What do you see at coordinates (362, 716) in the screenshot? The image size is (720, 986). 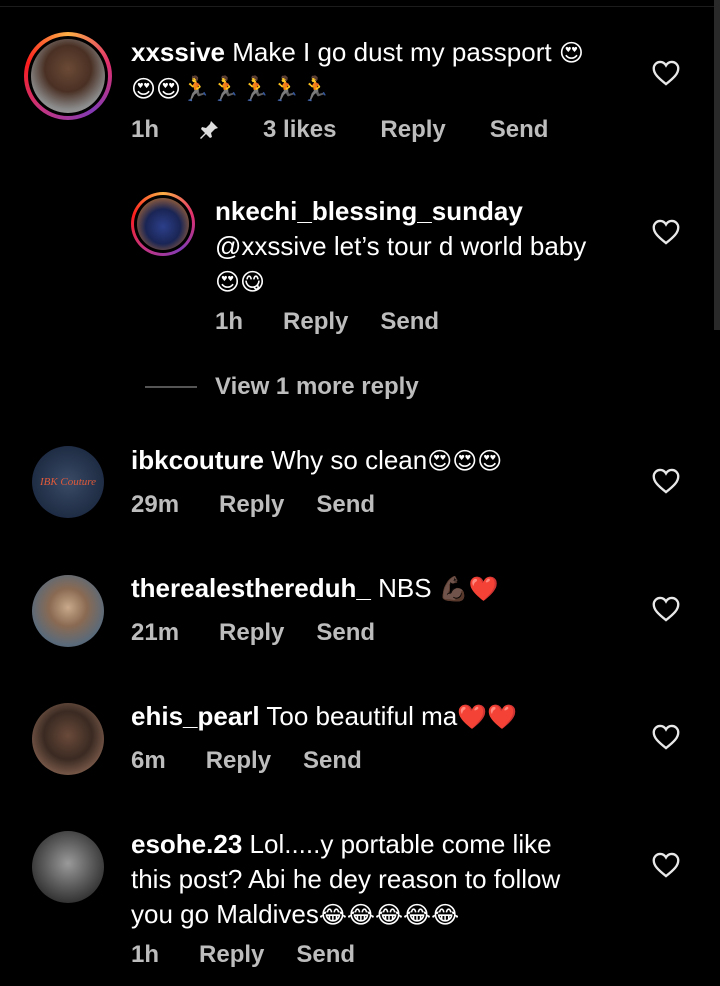 I see `comment-body: Too beautiful ma` at bounding box center [362, 716].